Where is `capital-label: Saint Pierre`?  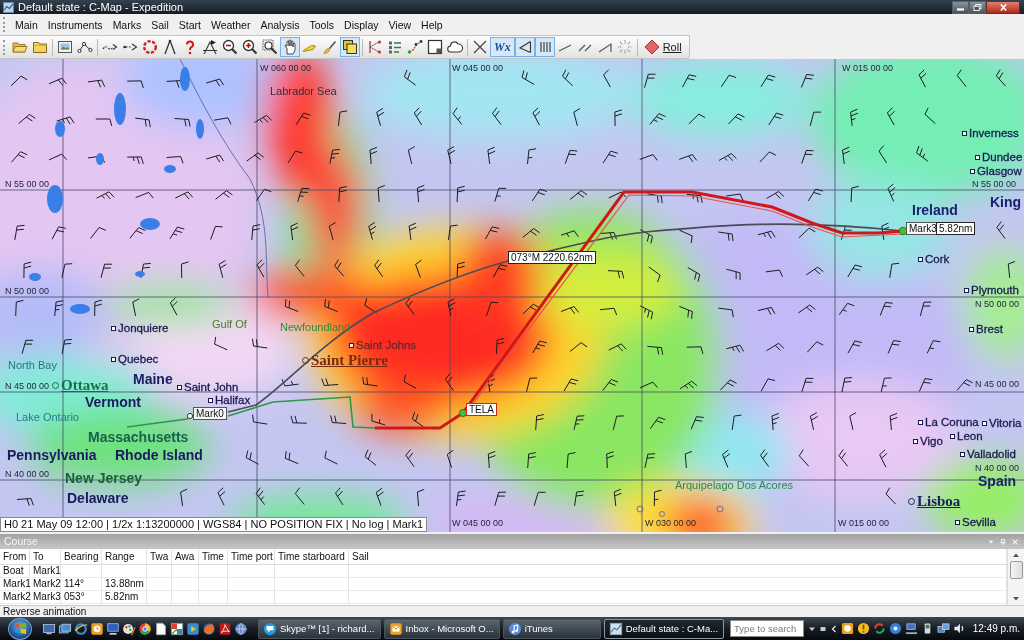 capital-label: Saint Pierre is located at coordinates (349, 360).